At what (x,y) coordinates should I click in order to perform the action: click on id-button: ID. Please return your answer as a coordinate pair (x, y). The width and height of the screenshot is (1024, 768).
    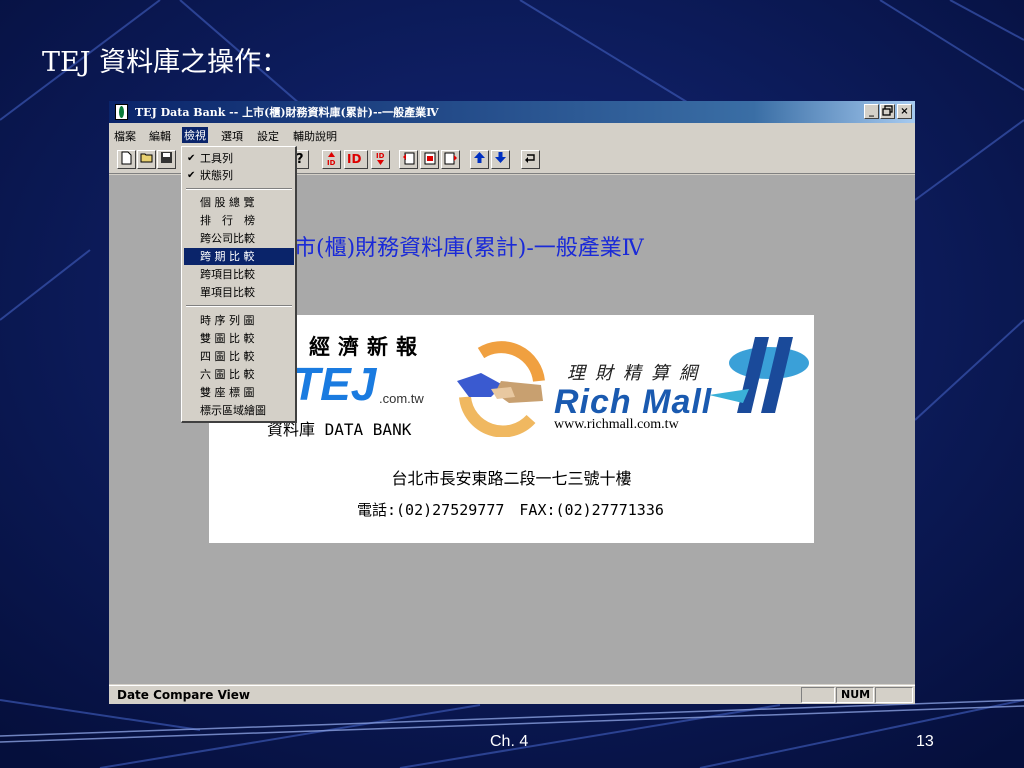
    Looking at the image, I should click on (356, 159).